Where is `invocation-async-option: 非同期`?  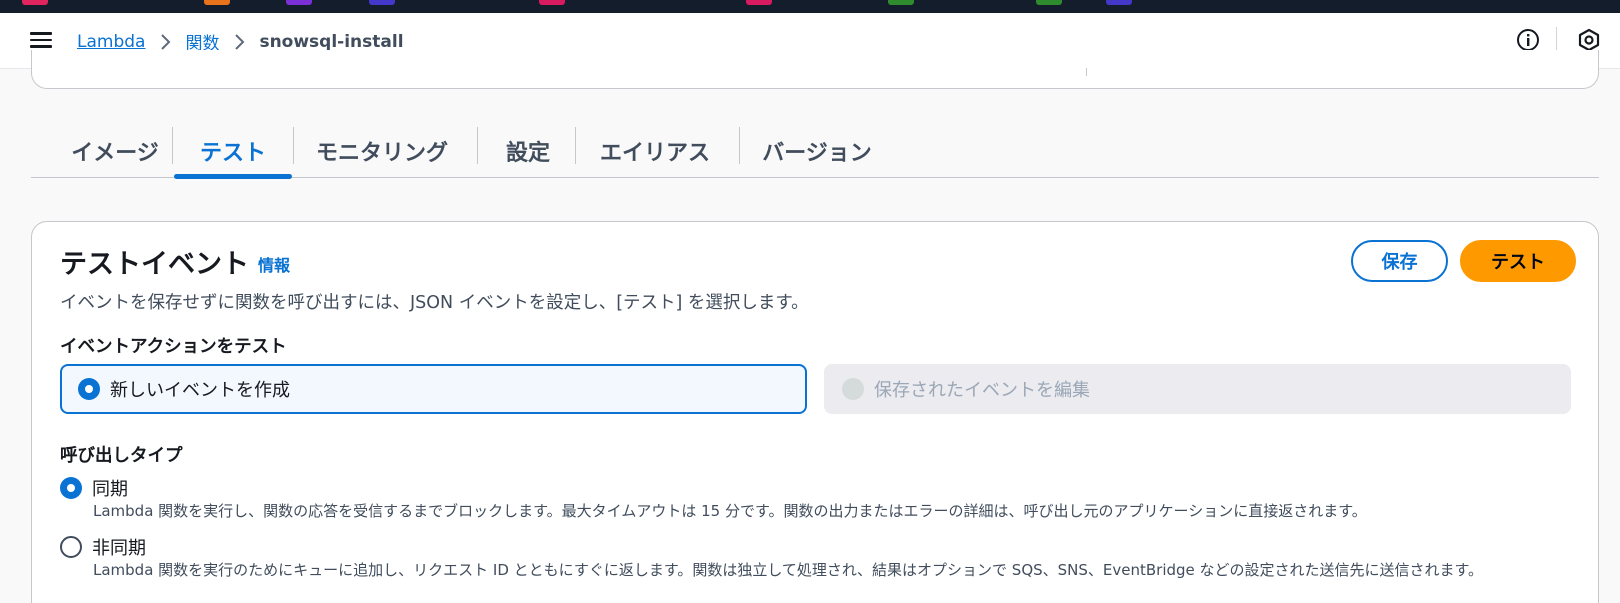
invocation-async-option: 非同期 is located at coordinates (103, 547).